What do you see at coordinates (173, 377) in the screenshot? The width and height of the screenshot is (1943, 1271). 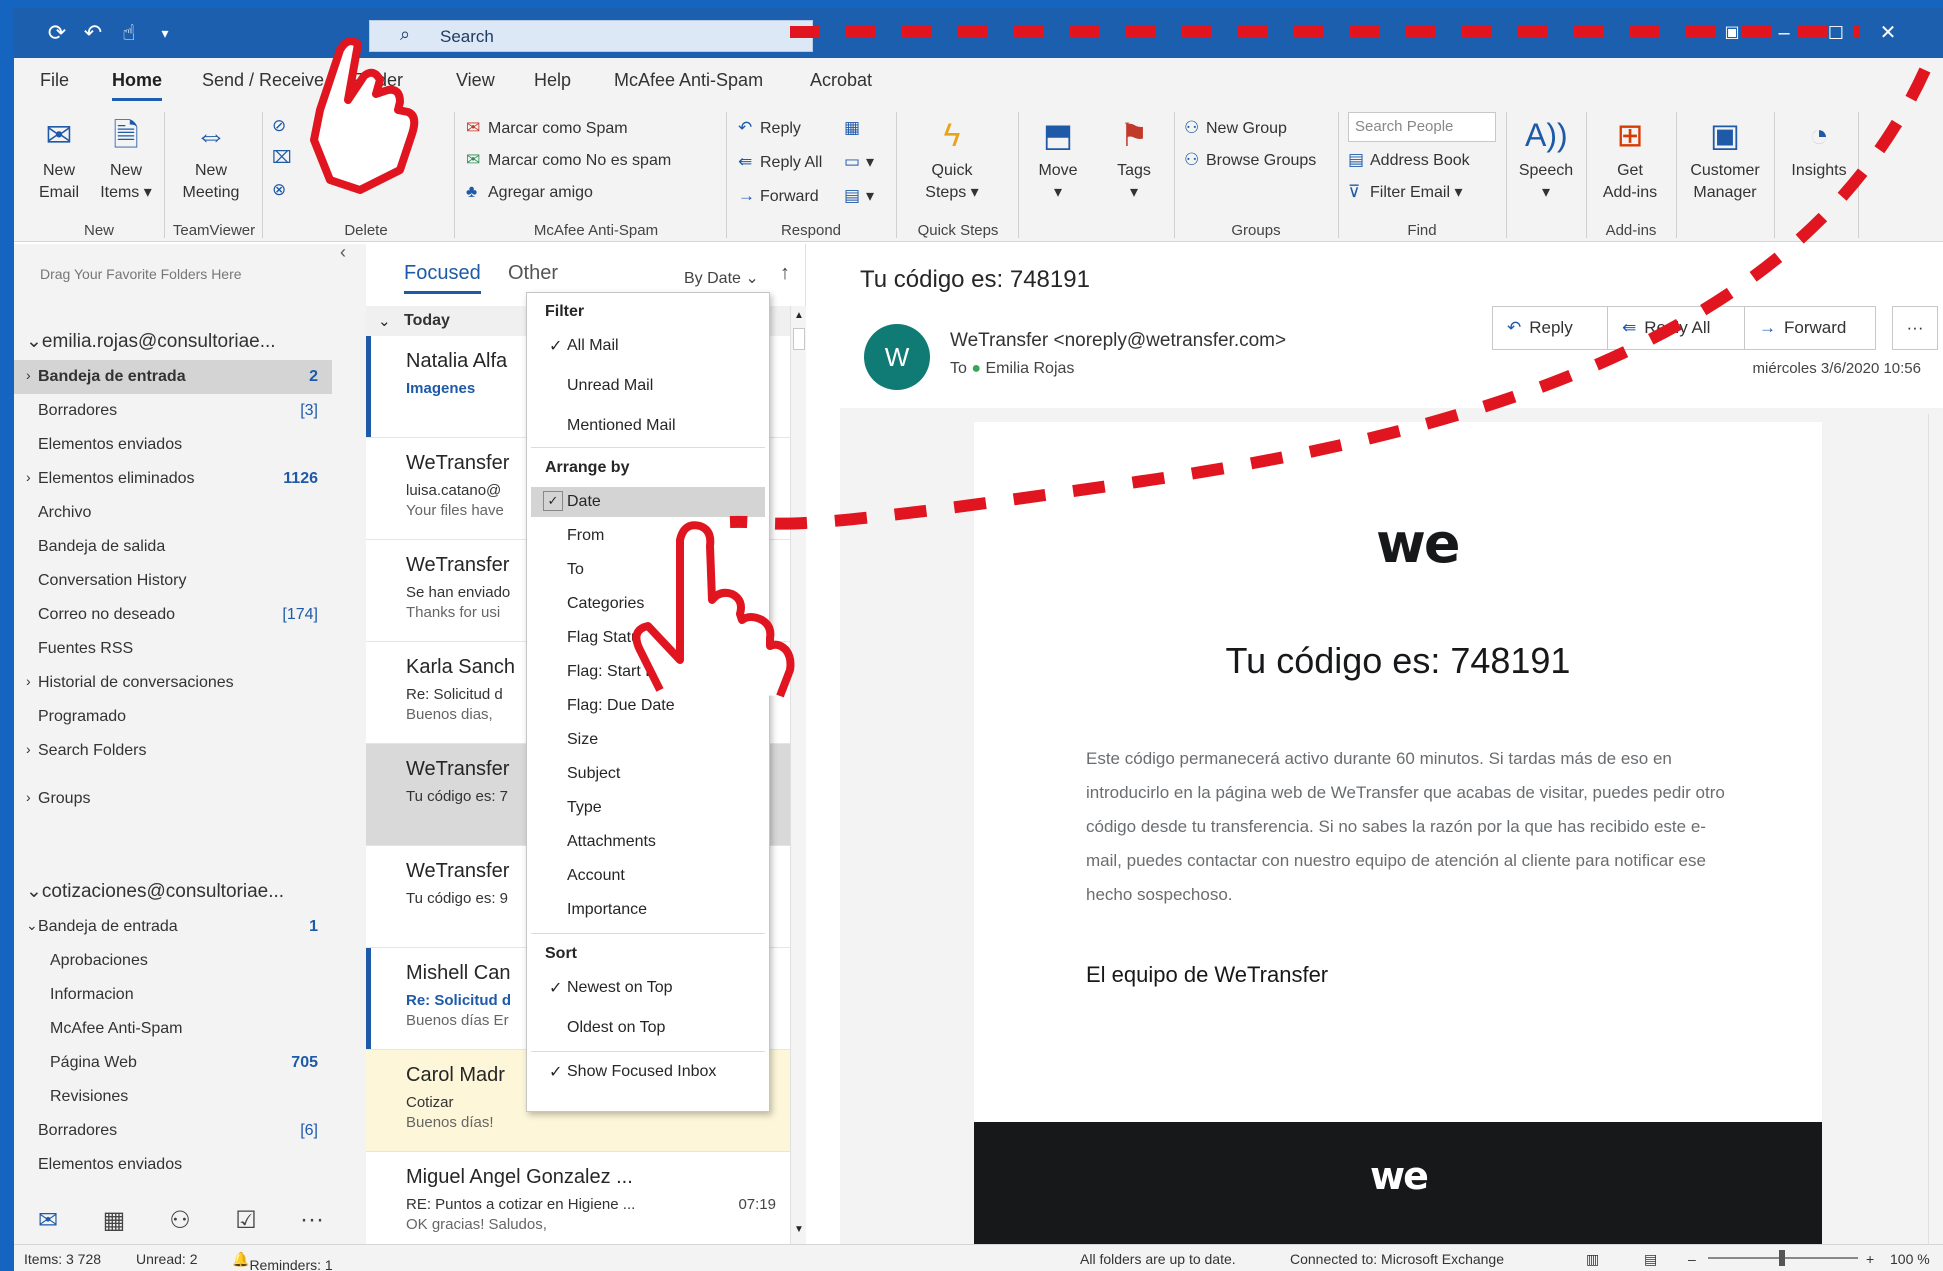 I see `folder-bandeja-entrada: › Bandeja de entrada 2` at bounding box center [173, 377].